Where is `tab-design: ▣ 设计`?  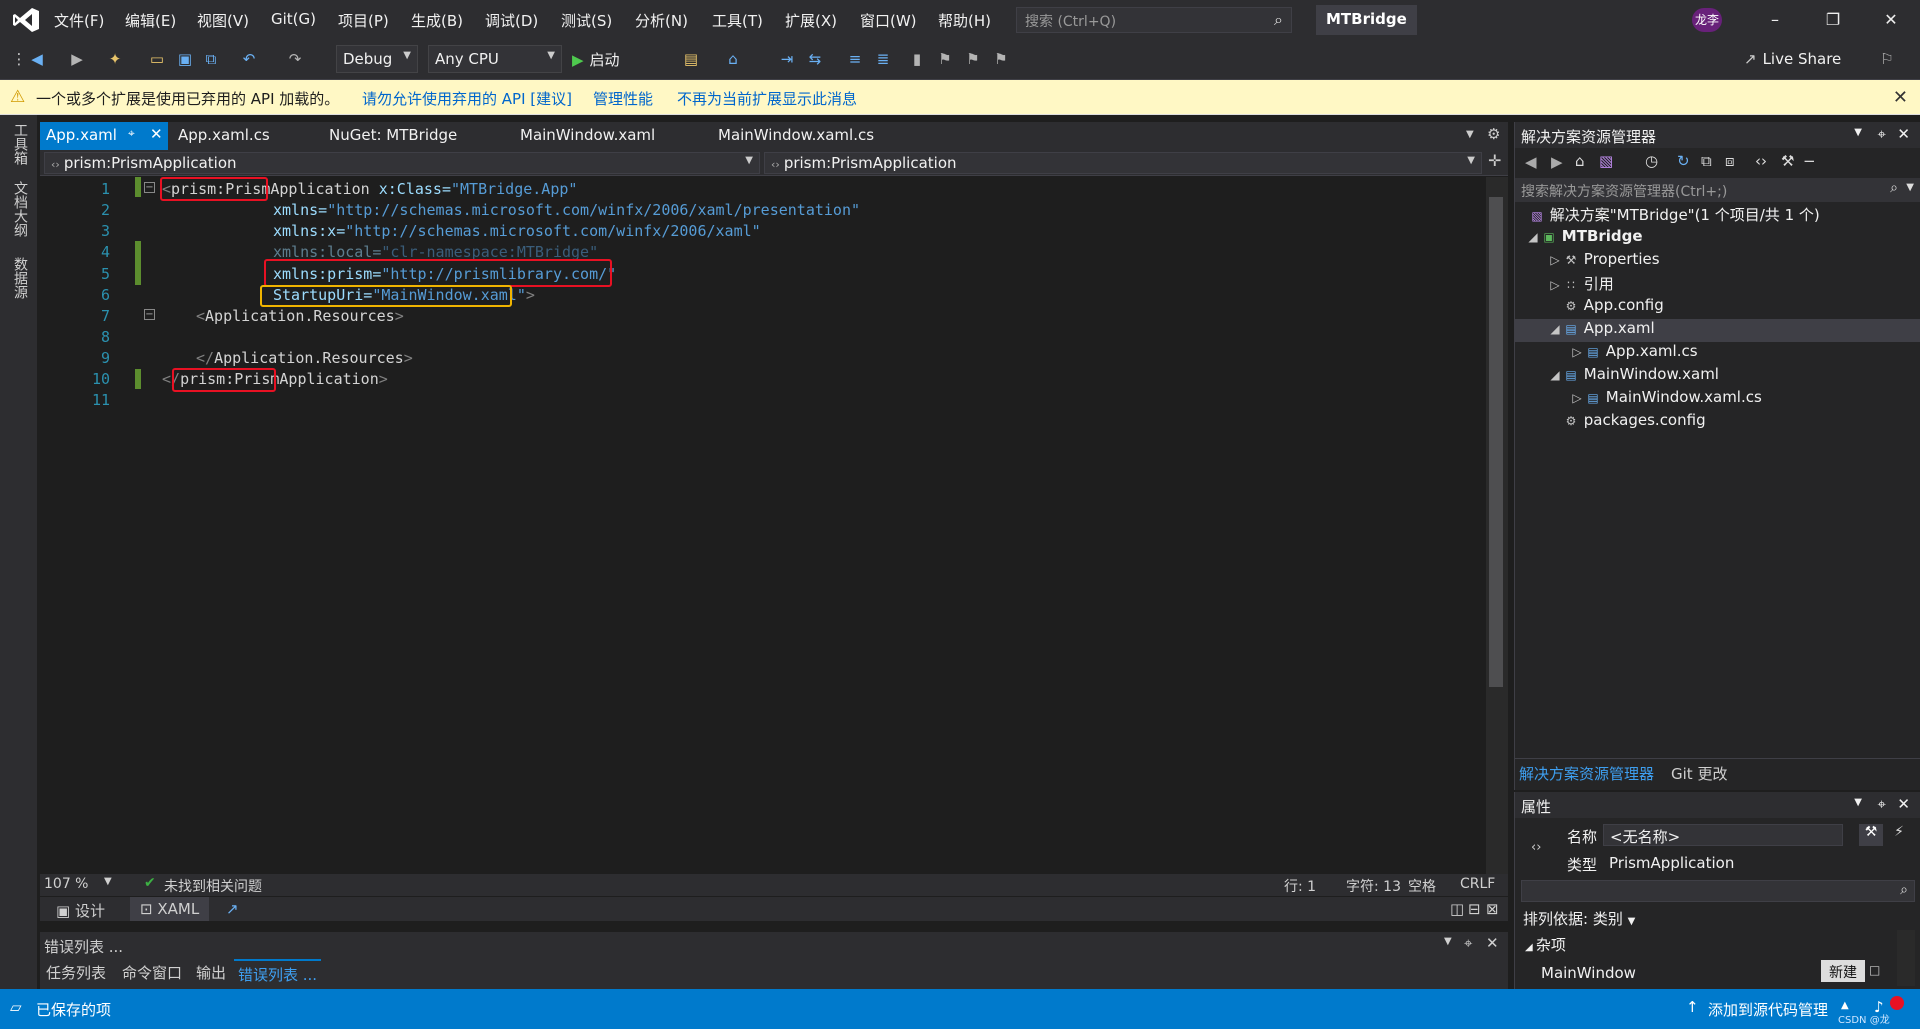
tab-design: ▣ 设计 is located at coordinates (80, 910).